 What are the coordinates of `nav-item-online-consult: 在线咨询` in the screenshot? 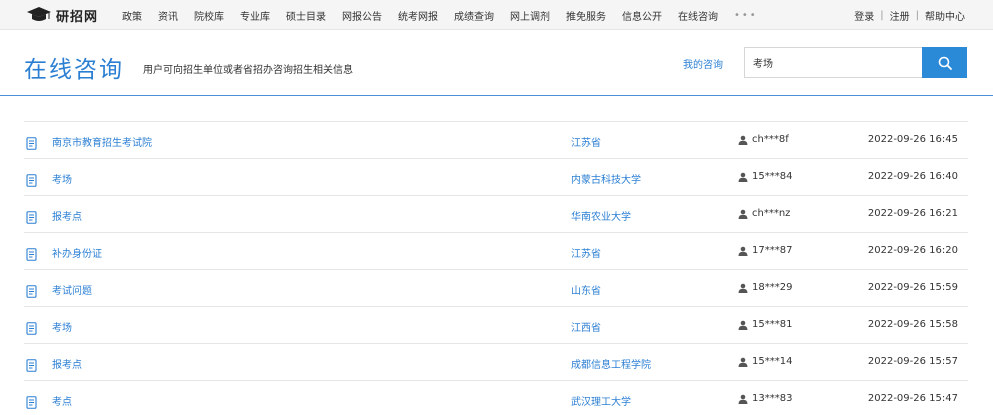 It's located at (698, 15).